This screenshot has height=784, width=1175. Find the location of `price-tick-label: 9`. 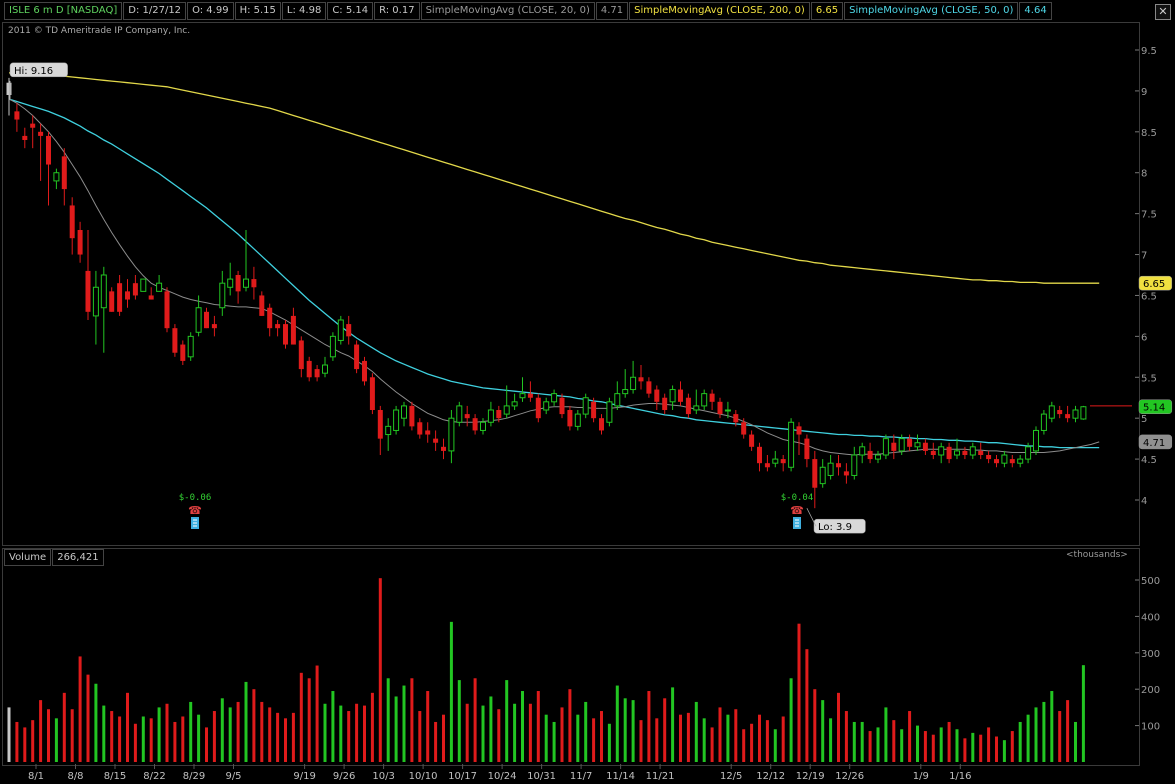

price-tick-label: 9 is located at coordinates (1144, 92).